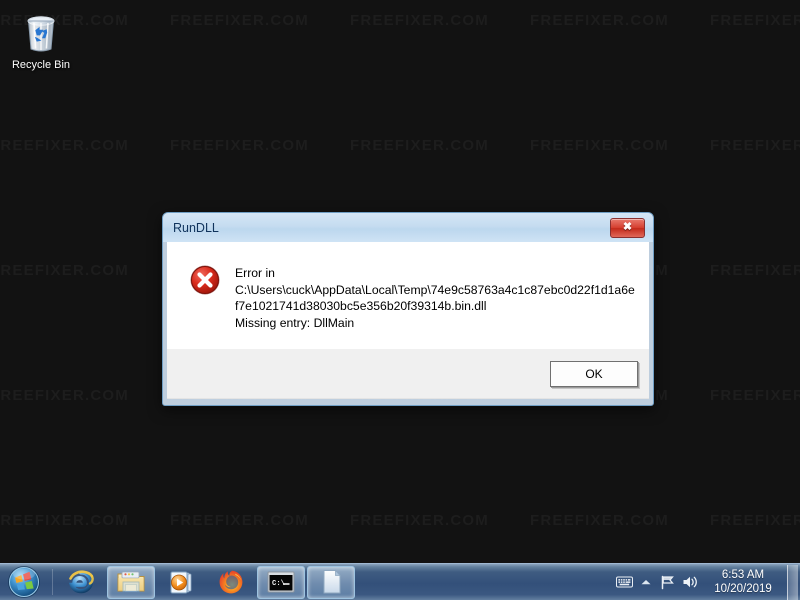 The image size is (800, 600). What do you see at coordinates (181, 582) in the screenshot?
I see `taskbar-item-media-player` at bounding box center [181, 582].